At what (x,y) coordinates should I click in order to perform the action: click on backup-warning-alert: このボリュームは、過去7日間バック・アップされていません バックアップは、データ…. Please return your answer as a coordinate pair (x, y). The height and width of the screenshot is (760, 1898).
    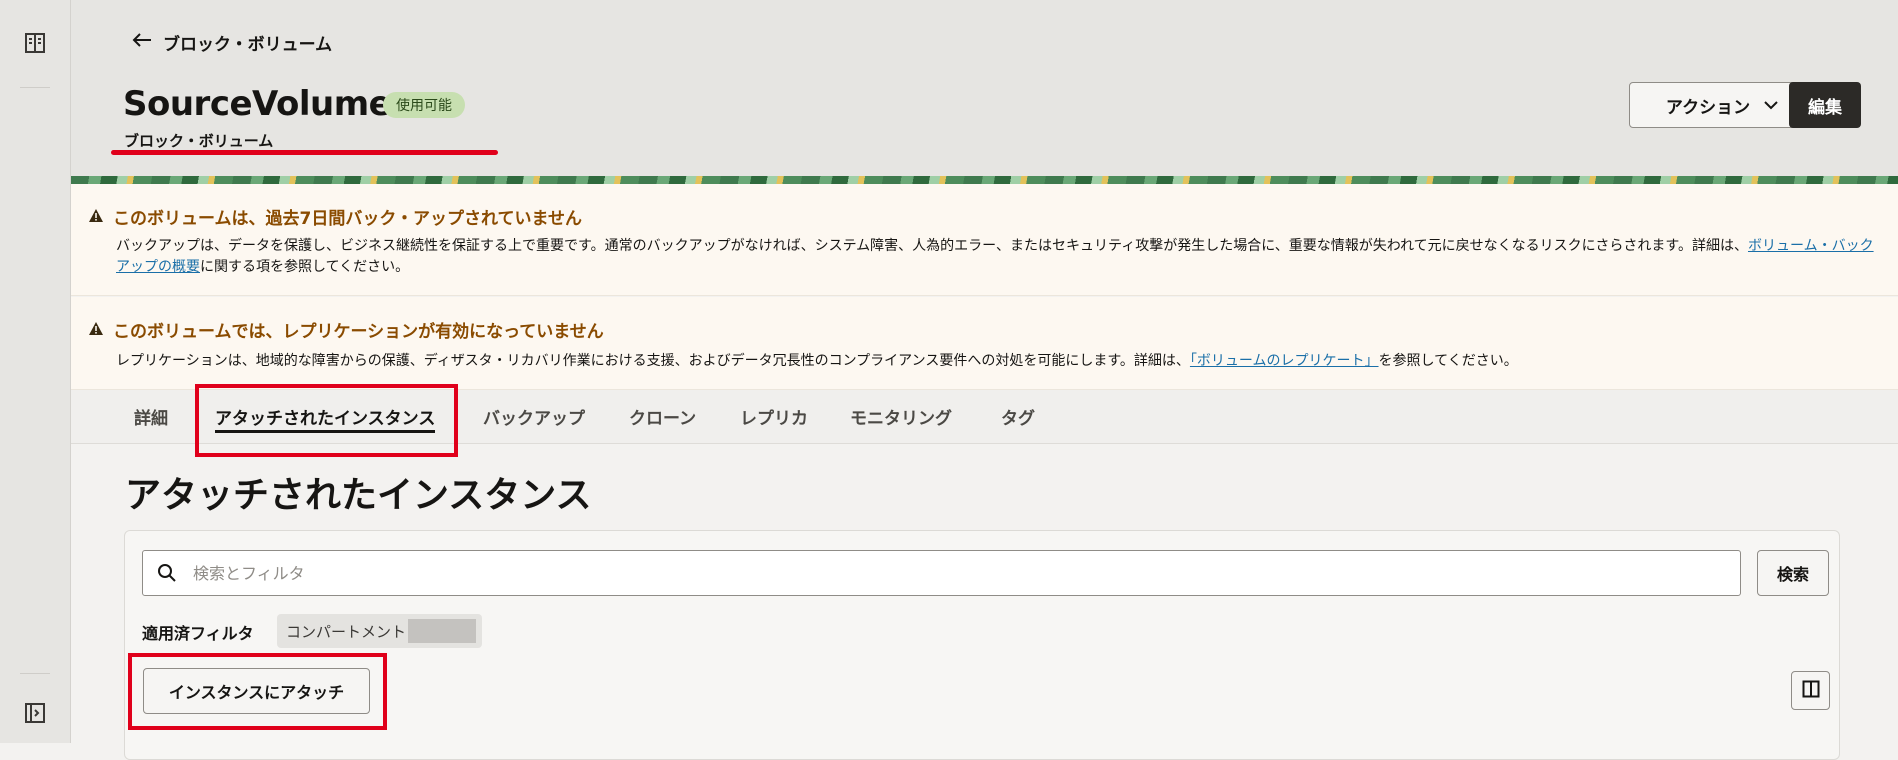
    Looking at the image, I should click on (984, 240).